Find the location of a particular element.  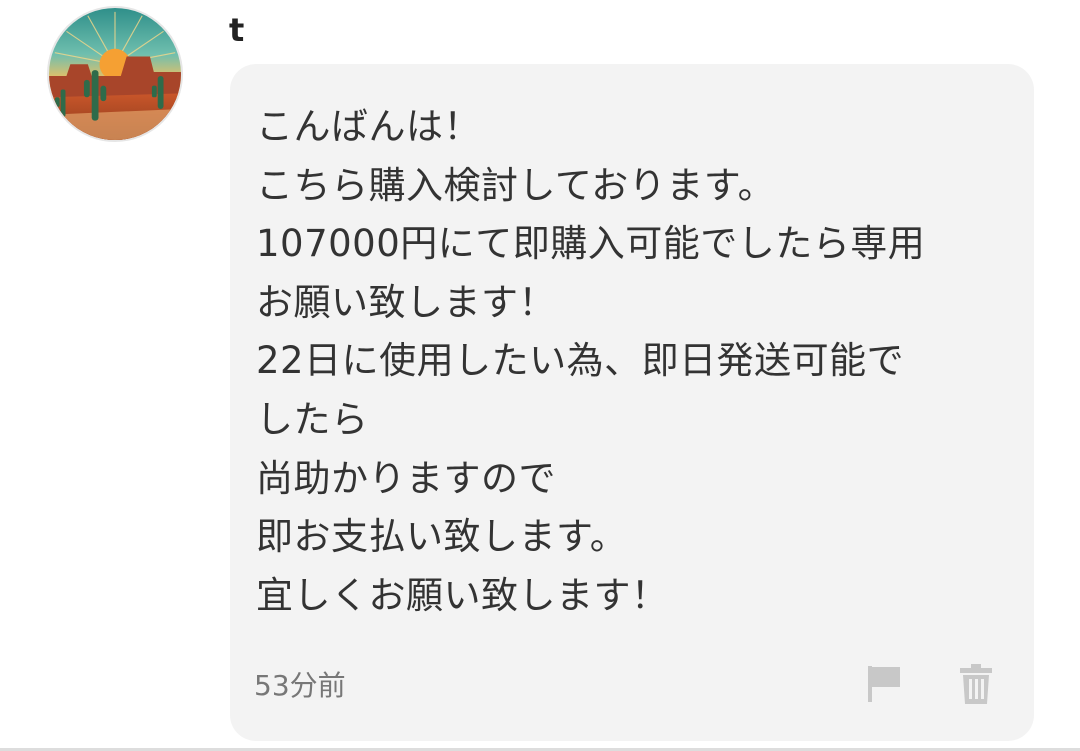

message-line: 尚助かりますので is located at coordinates (406, 478).